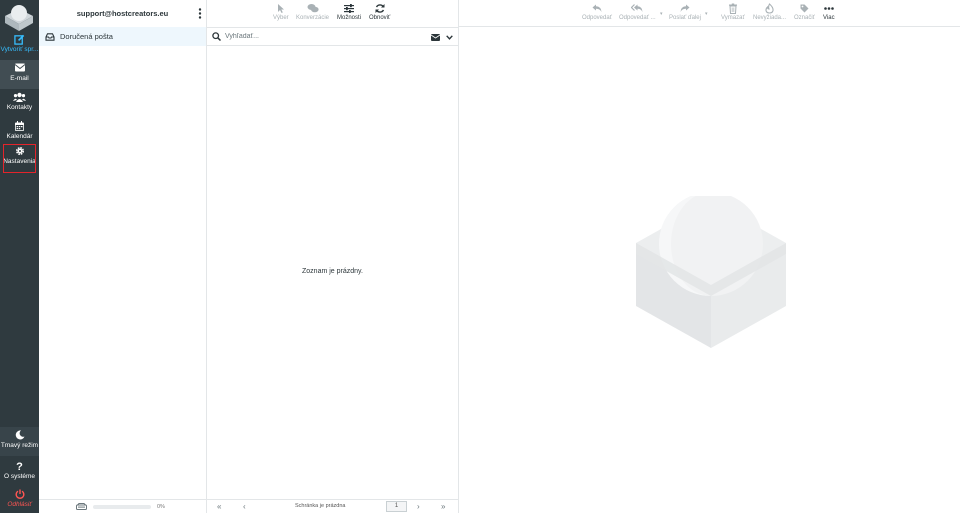  What do you see at coordinates (685, 18) in the screenshot?
I see `forward-label: Poslať ďalej` at bounding box center [685, 18].